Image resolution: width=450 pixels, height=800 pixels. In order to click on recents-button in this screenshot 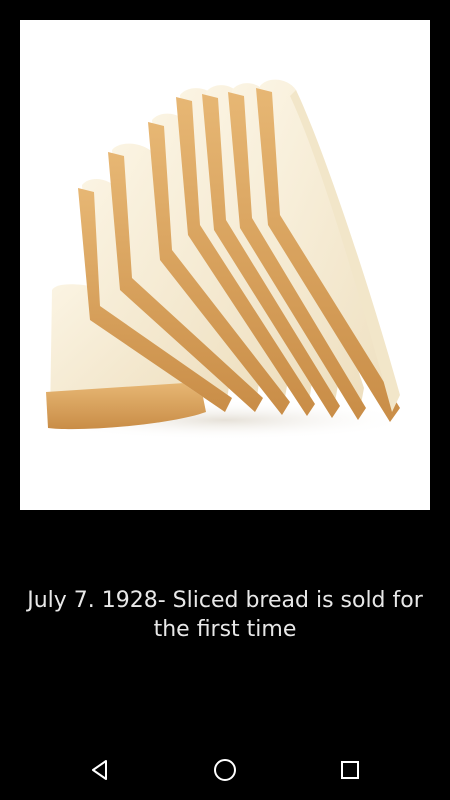, I will do `click(350, 770)`.